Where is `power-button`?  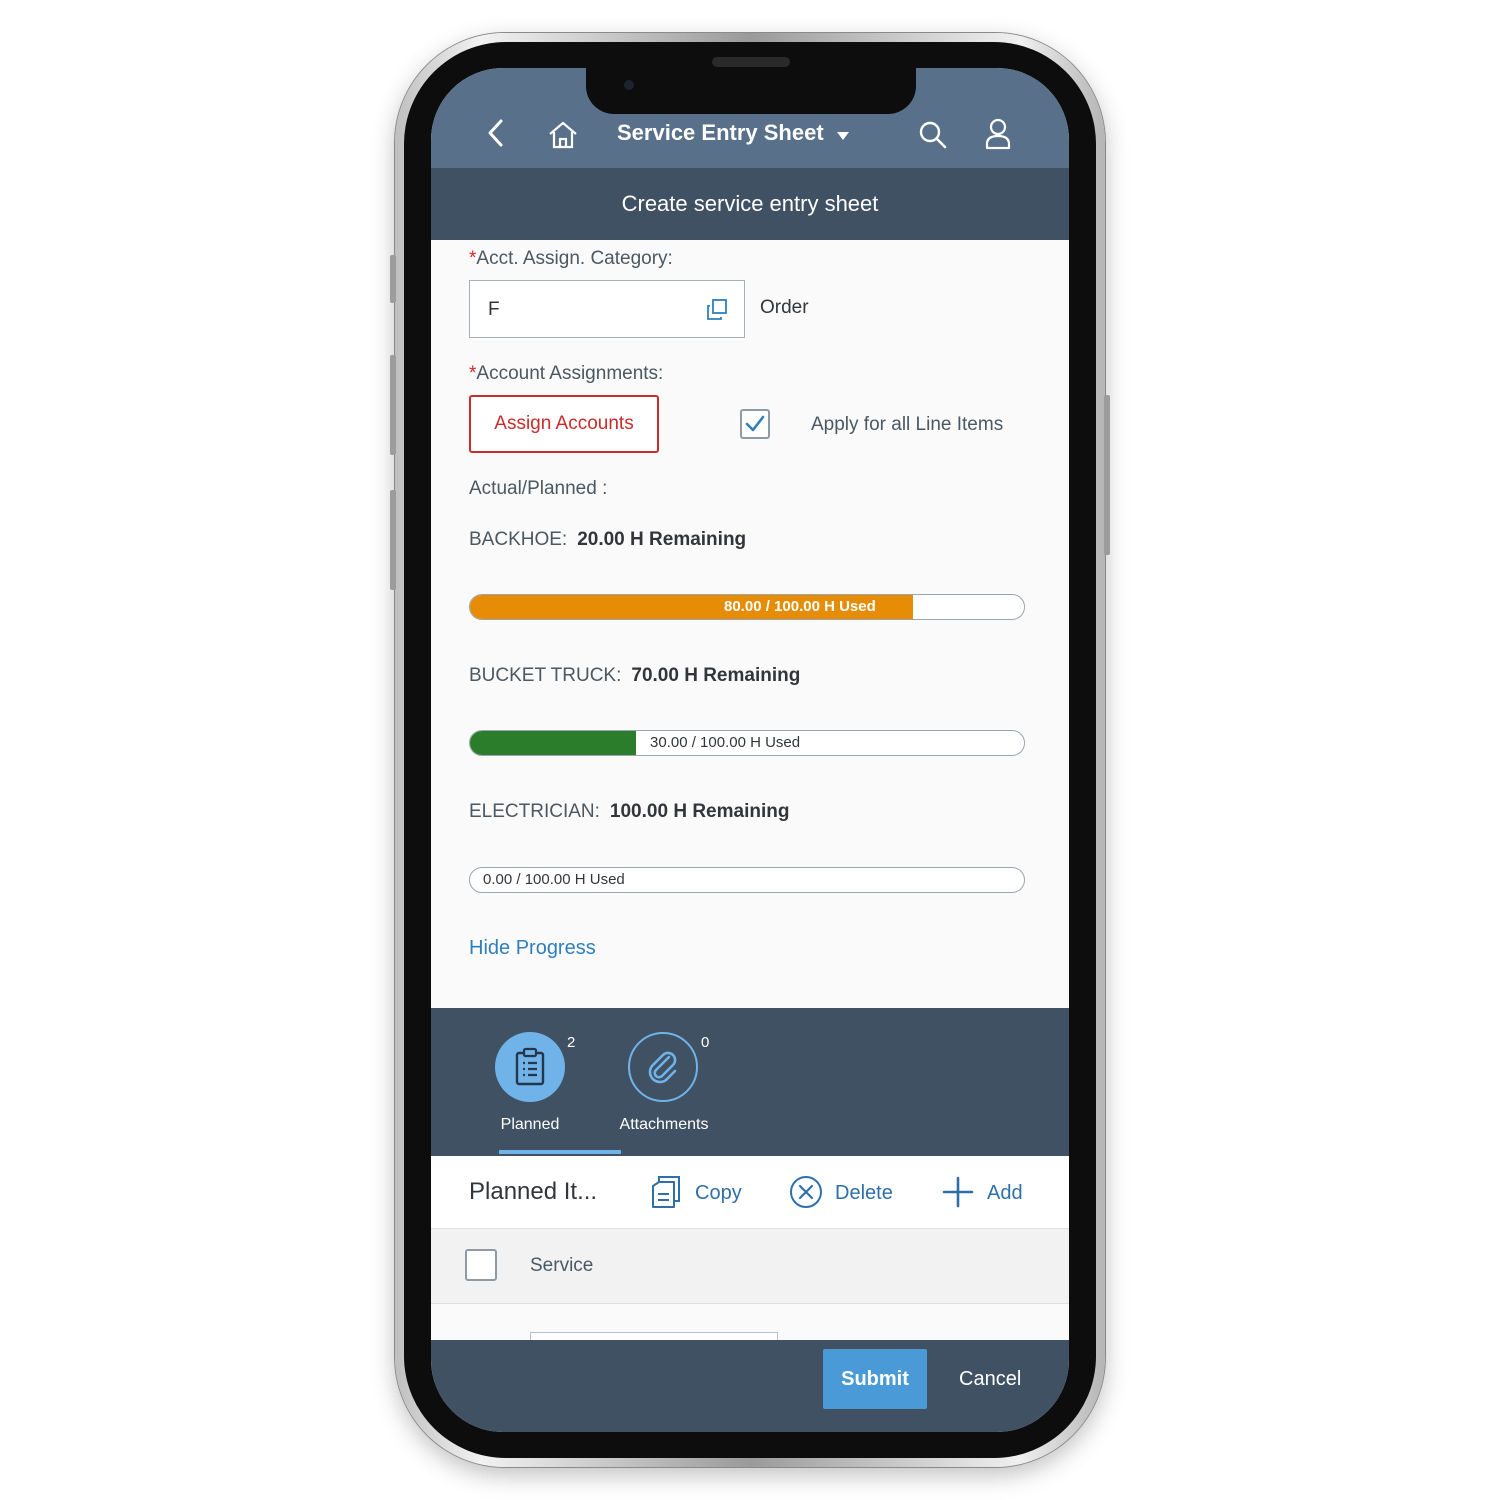
power-button is located at coordinates (1107, 475).